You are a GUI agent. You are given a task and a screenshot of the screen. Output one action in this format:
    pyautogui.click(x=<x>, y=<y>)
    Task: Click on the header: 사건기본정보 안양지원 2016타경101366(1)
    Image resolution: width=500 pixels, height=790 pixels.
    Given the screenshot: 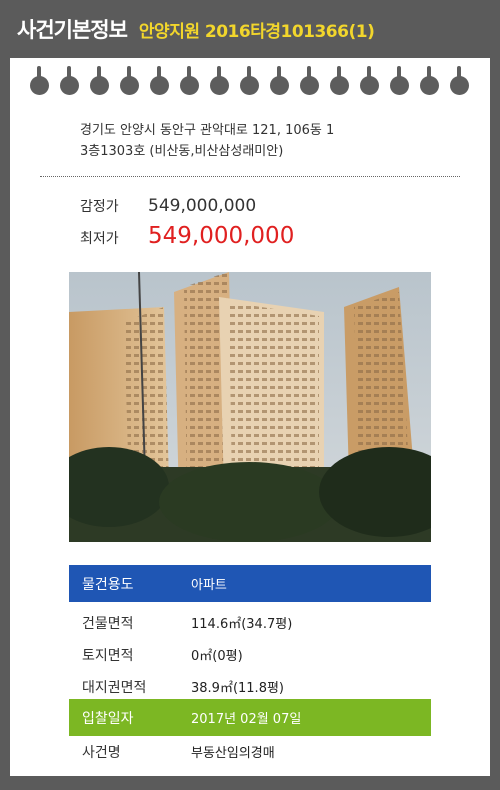 What is the action you would take?
    pyautogui.click(x=250, y=29)
    